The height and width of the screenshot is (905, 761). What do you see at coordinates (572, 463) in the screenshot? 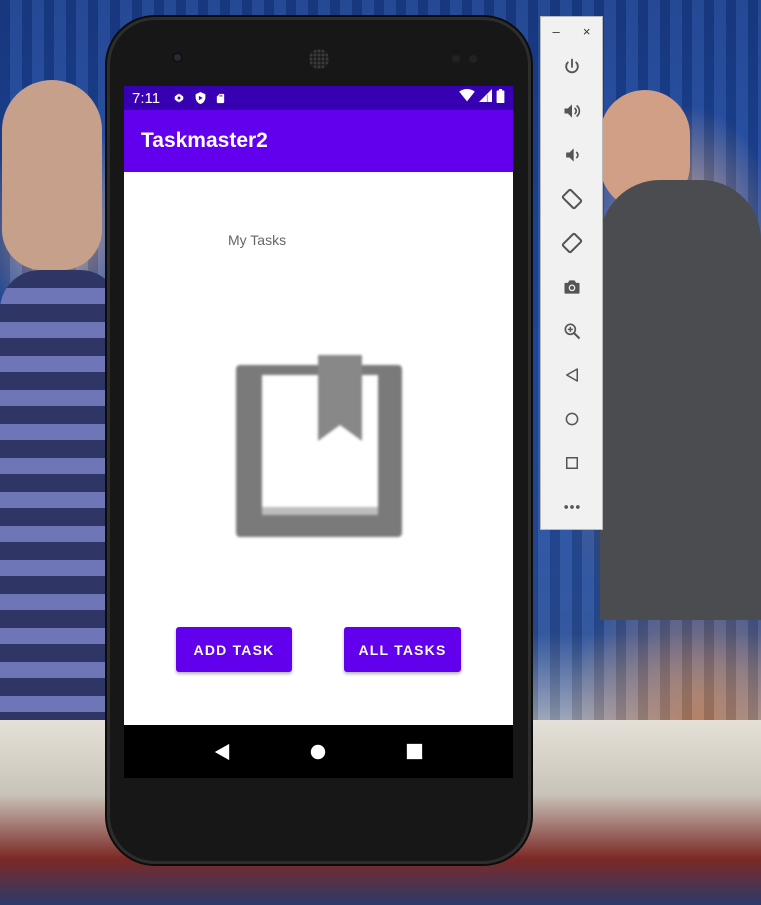
I see `overview-icon` at bounding box center [572, 463].